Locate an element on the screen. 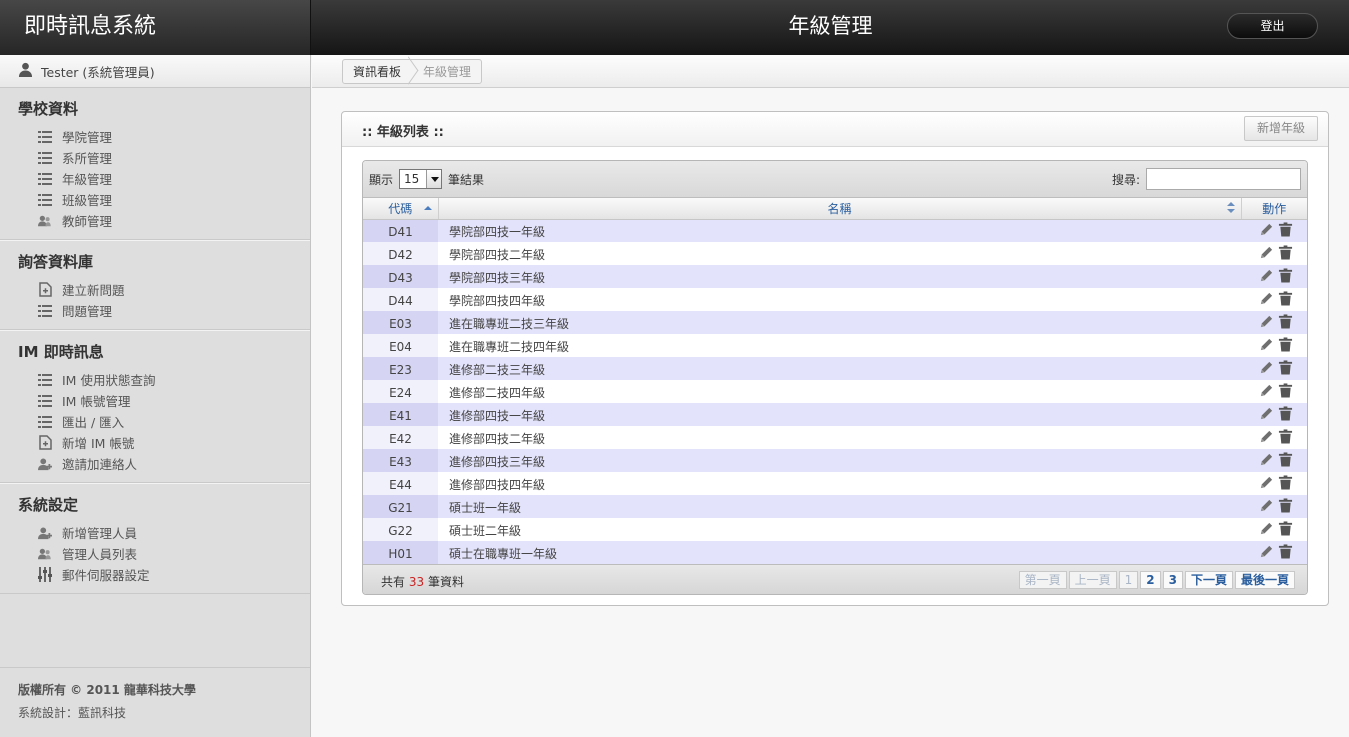  page-size-select: 15 is located at coordinates (421, 179).